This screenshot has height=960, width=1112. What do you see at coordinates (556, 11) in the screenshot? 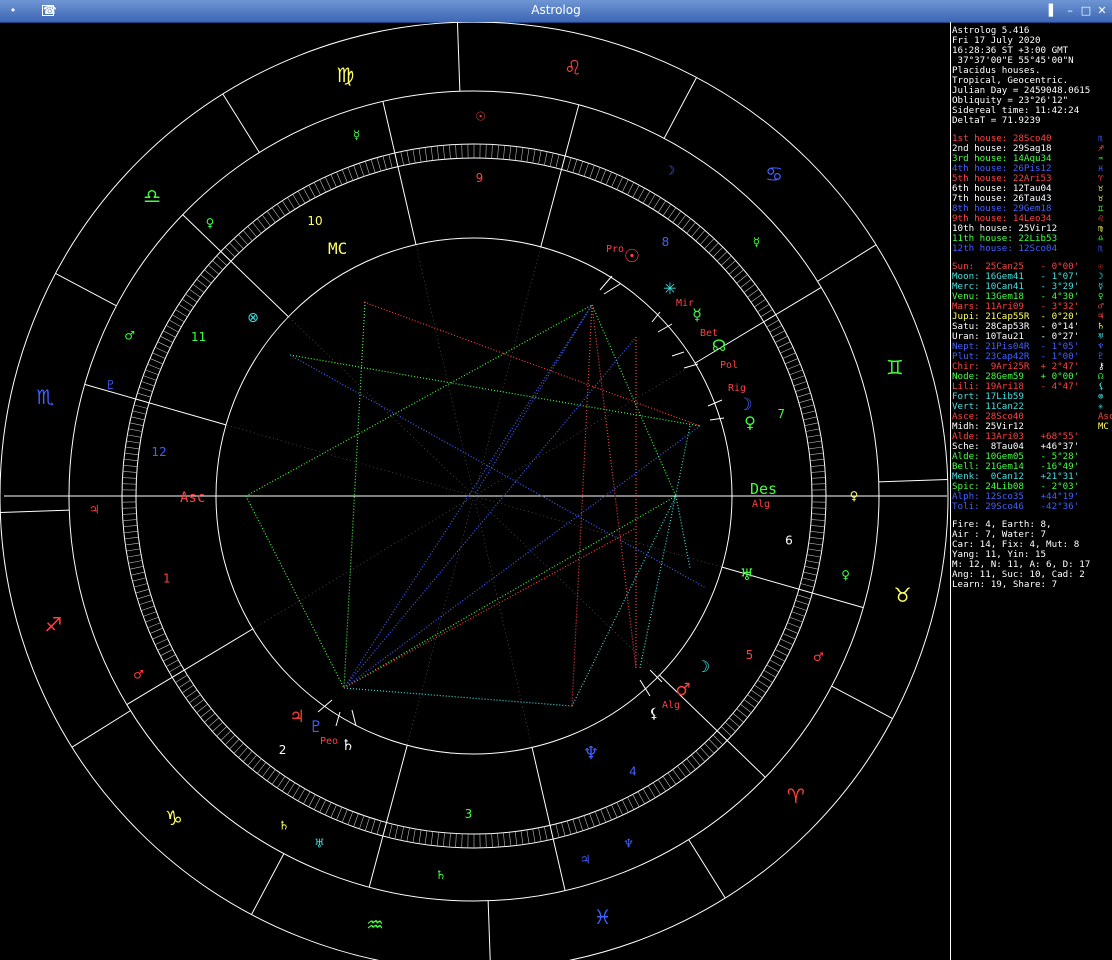
I see `title-bar: • ☎ Astrolog ▌ – □ ✕` at bounding box center [556, 11].